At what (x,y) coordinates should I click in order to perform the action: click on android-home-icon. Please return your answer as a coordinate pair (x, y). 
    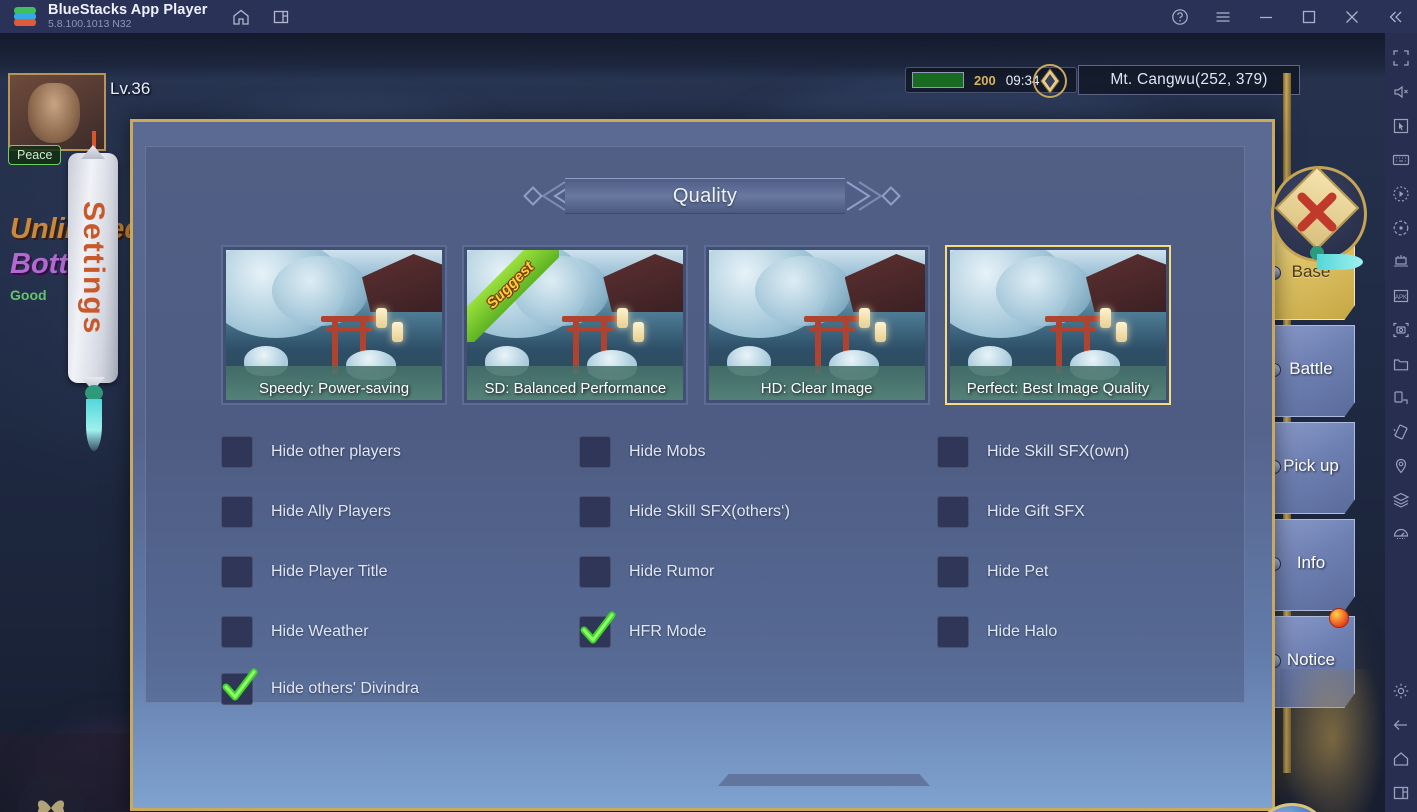
    Looking at the image, I should click on (1401, 759).